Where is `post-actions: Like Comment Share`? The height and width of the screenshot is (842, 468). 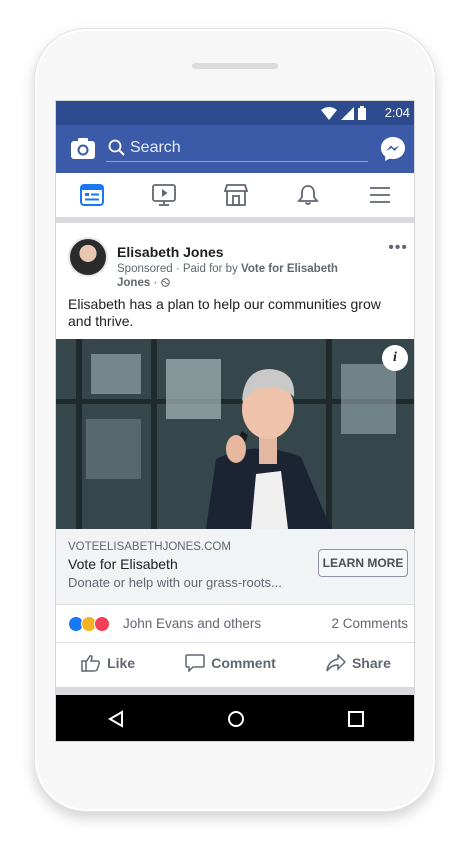 post-actions: Like Comment Share is located at coordinates (235, 663).